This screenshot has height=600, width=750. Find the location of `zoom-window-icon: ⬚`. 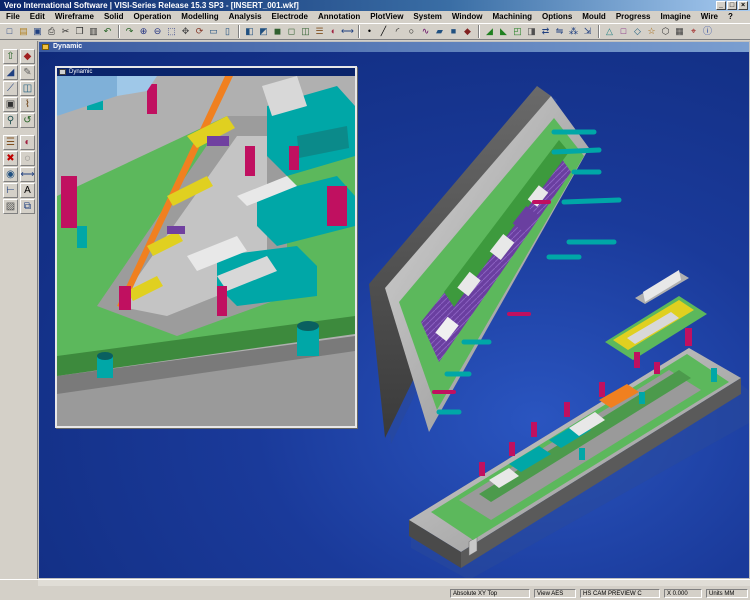

zoom-window-icon: ⬚ is located at coordinates (171, 31).